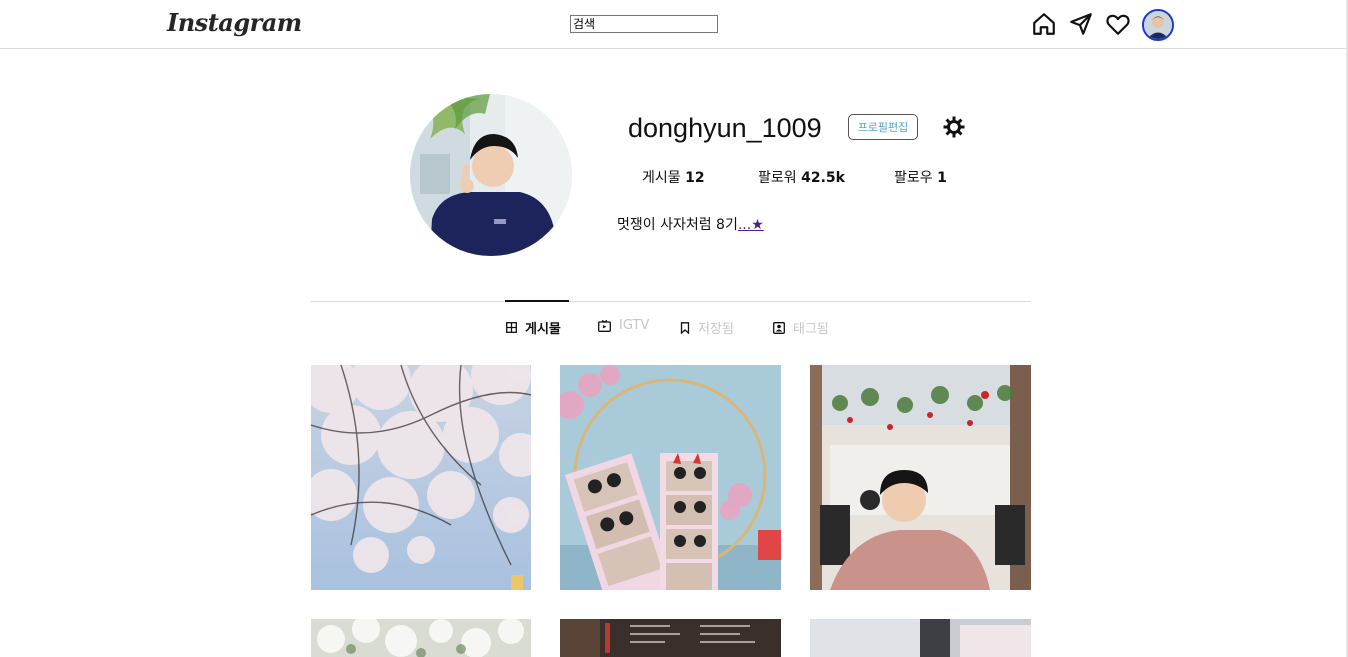 The image size is (1348, 657). I want to click on top-nav: Instagram 검색, so click(673, 24).